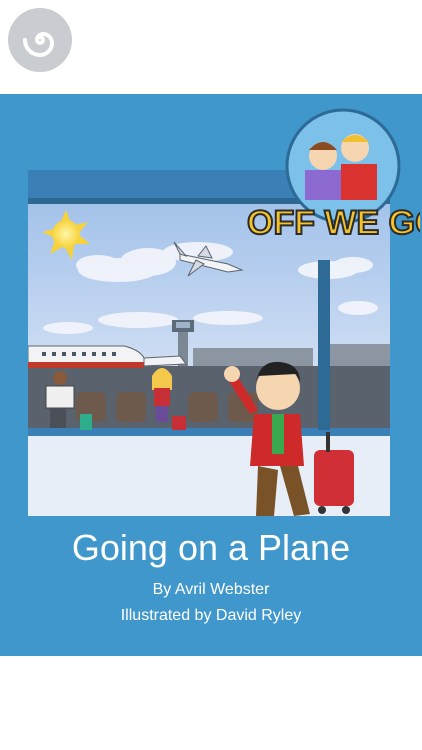 The width and height of the screenshot is (422, 750). Describe the element at coordinates (211, 589) in the screenshot. I see `book-author: By Avril Webster` at that location.